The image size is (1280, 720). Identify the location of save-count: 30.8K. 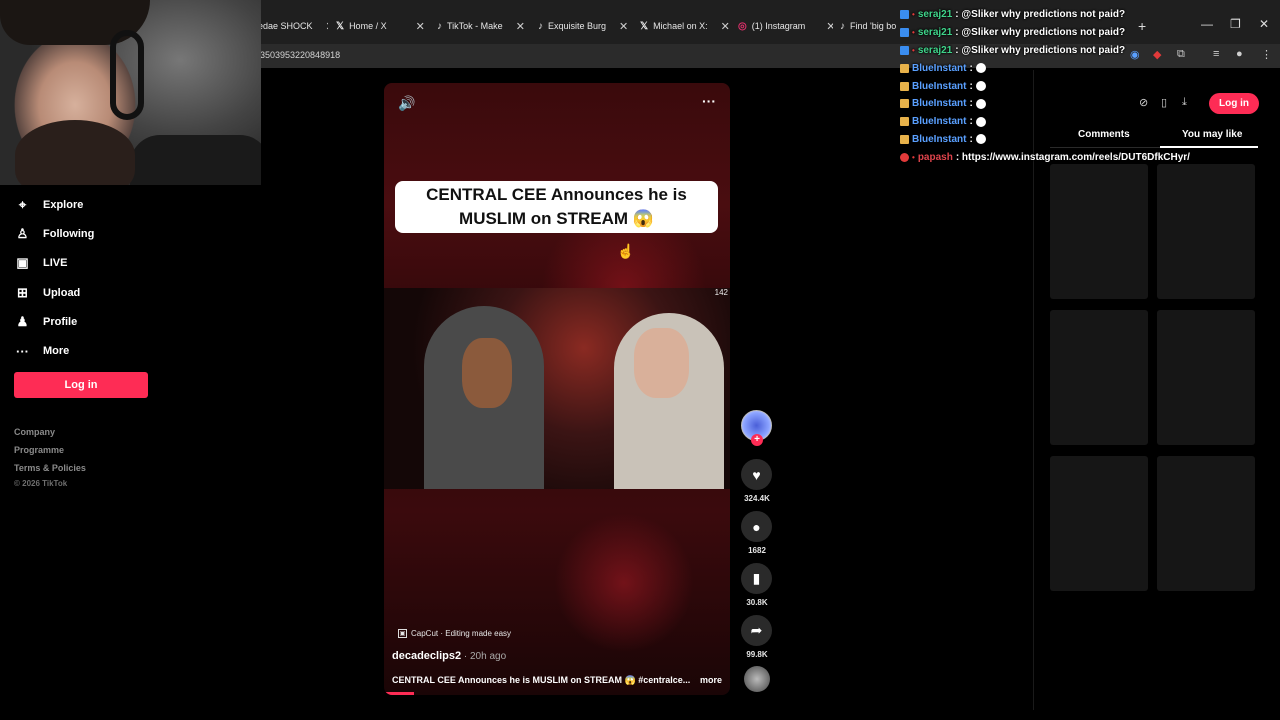
(757, 602).